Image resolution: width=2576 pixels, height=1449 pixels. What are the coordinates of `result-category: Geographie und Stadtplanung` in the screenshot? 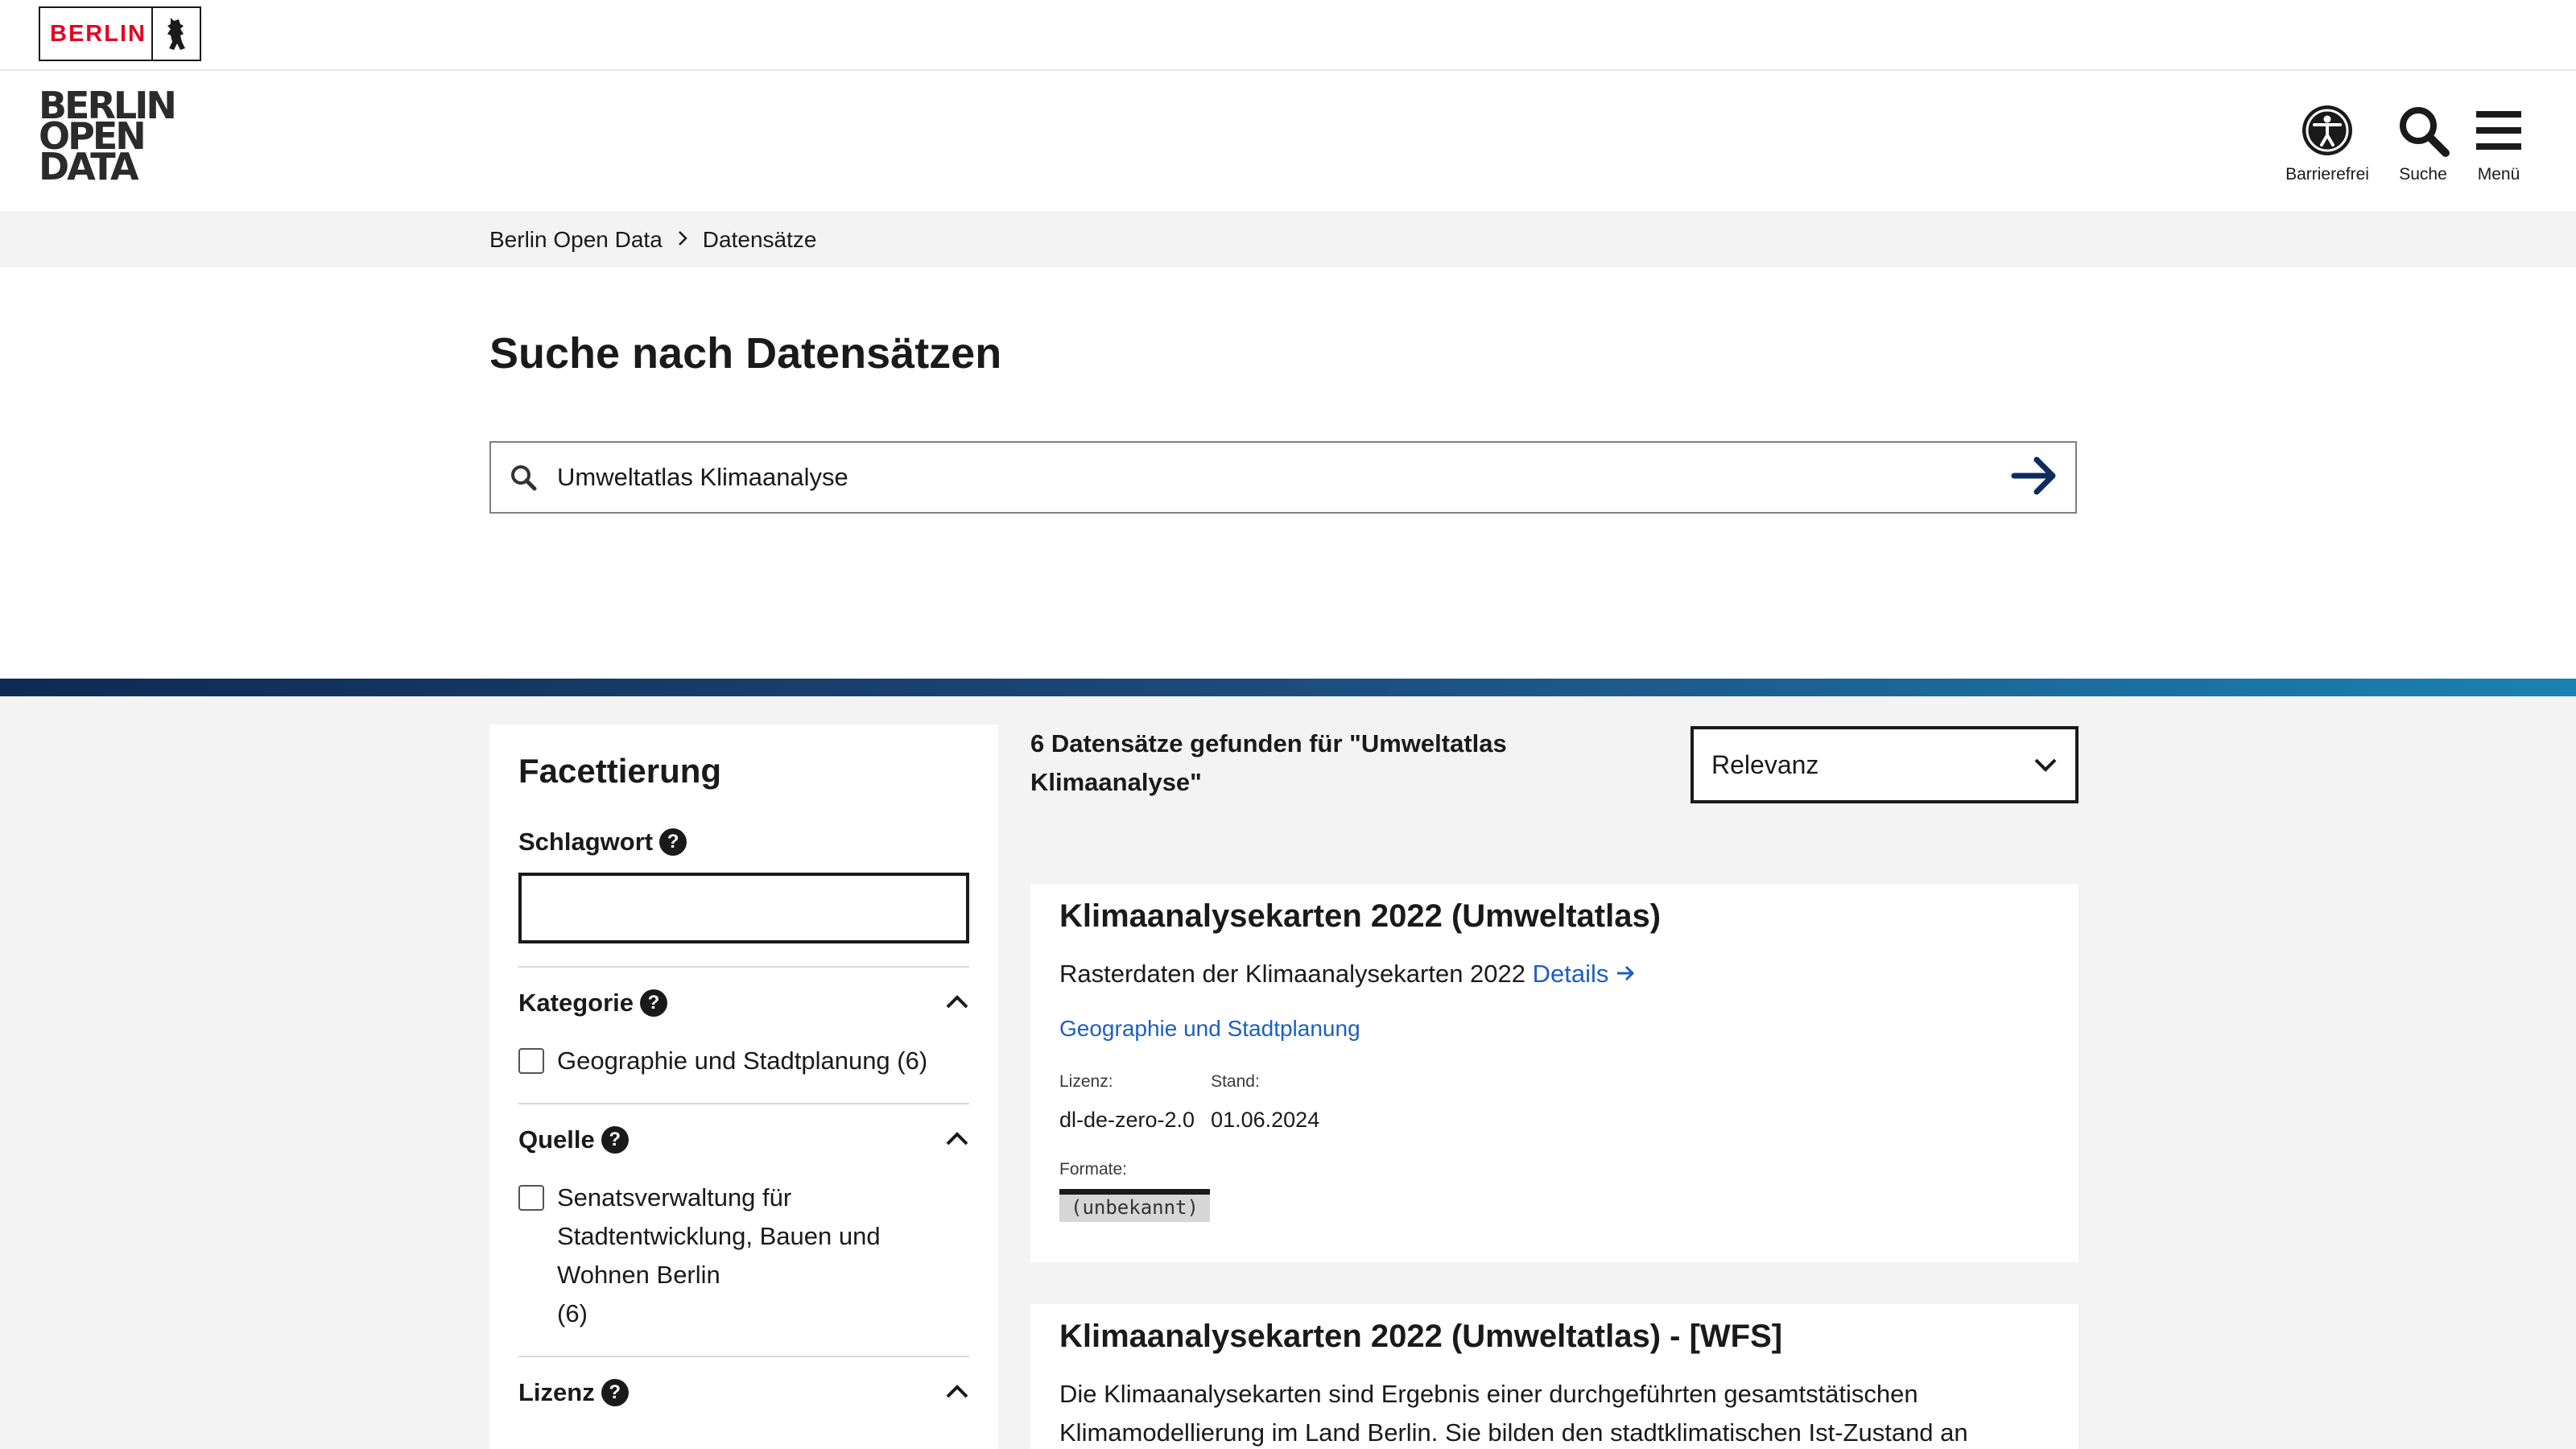 It's located at (1554, 1029).